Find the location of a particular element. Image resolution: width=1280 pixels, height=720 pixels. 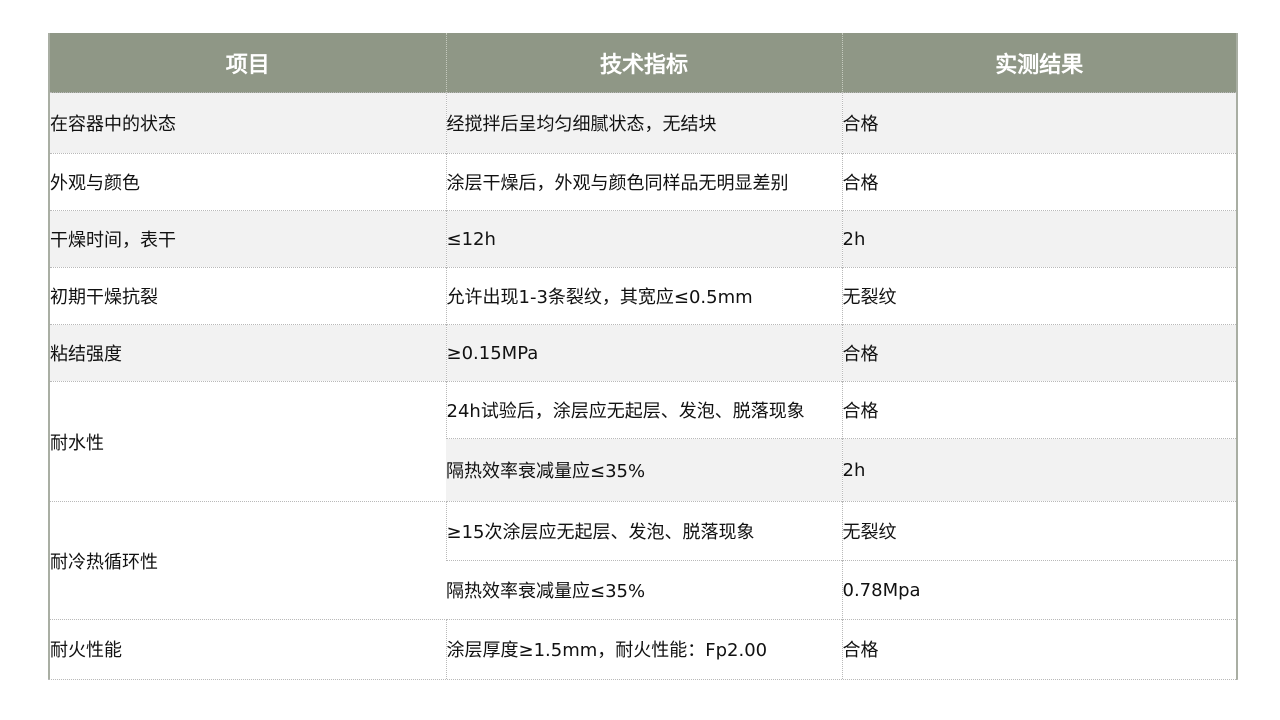

cell-item: 外观与颜色 is located at coordinates (248, 182).